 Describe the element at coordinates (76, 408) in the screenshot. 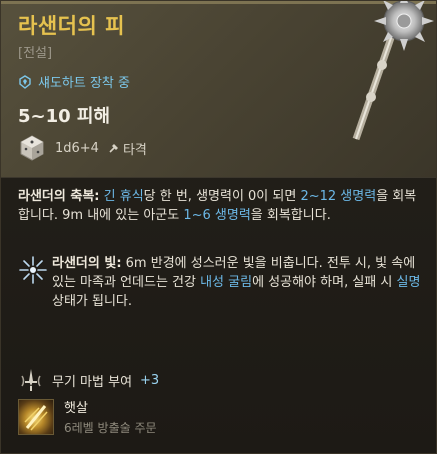

I see `spell-name: 햇살` at that location.